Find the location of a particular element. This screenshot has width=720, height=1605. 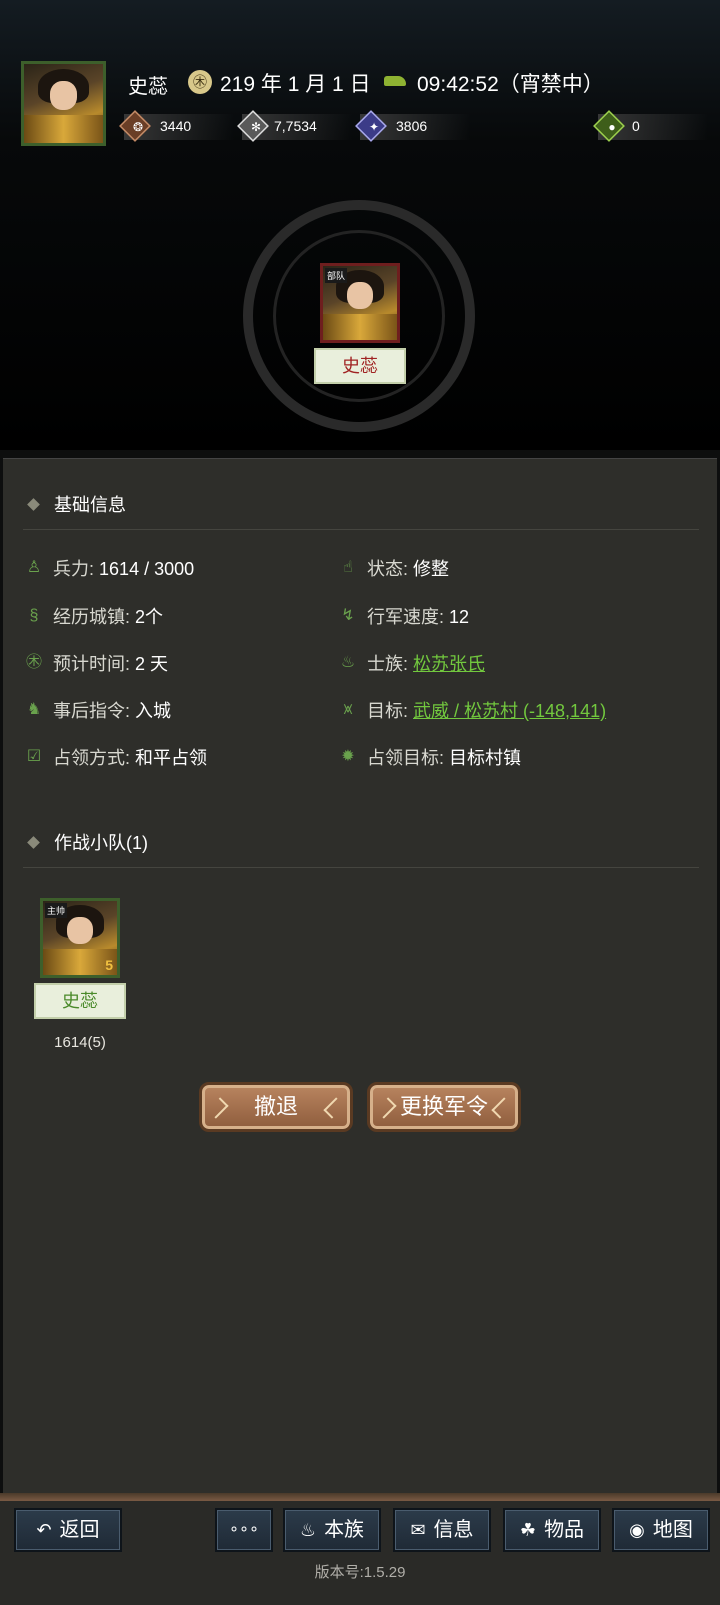

player-name: 史蕊 is located at coordinates (148, 87).